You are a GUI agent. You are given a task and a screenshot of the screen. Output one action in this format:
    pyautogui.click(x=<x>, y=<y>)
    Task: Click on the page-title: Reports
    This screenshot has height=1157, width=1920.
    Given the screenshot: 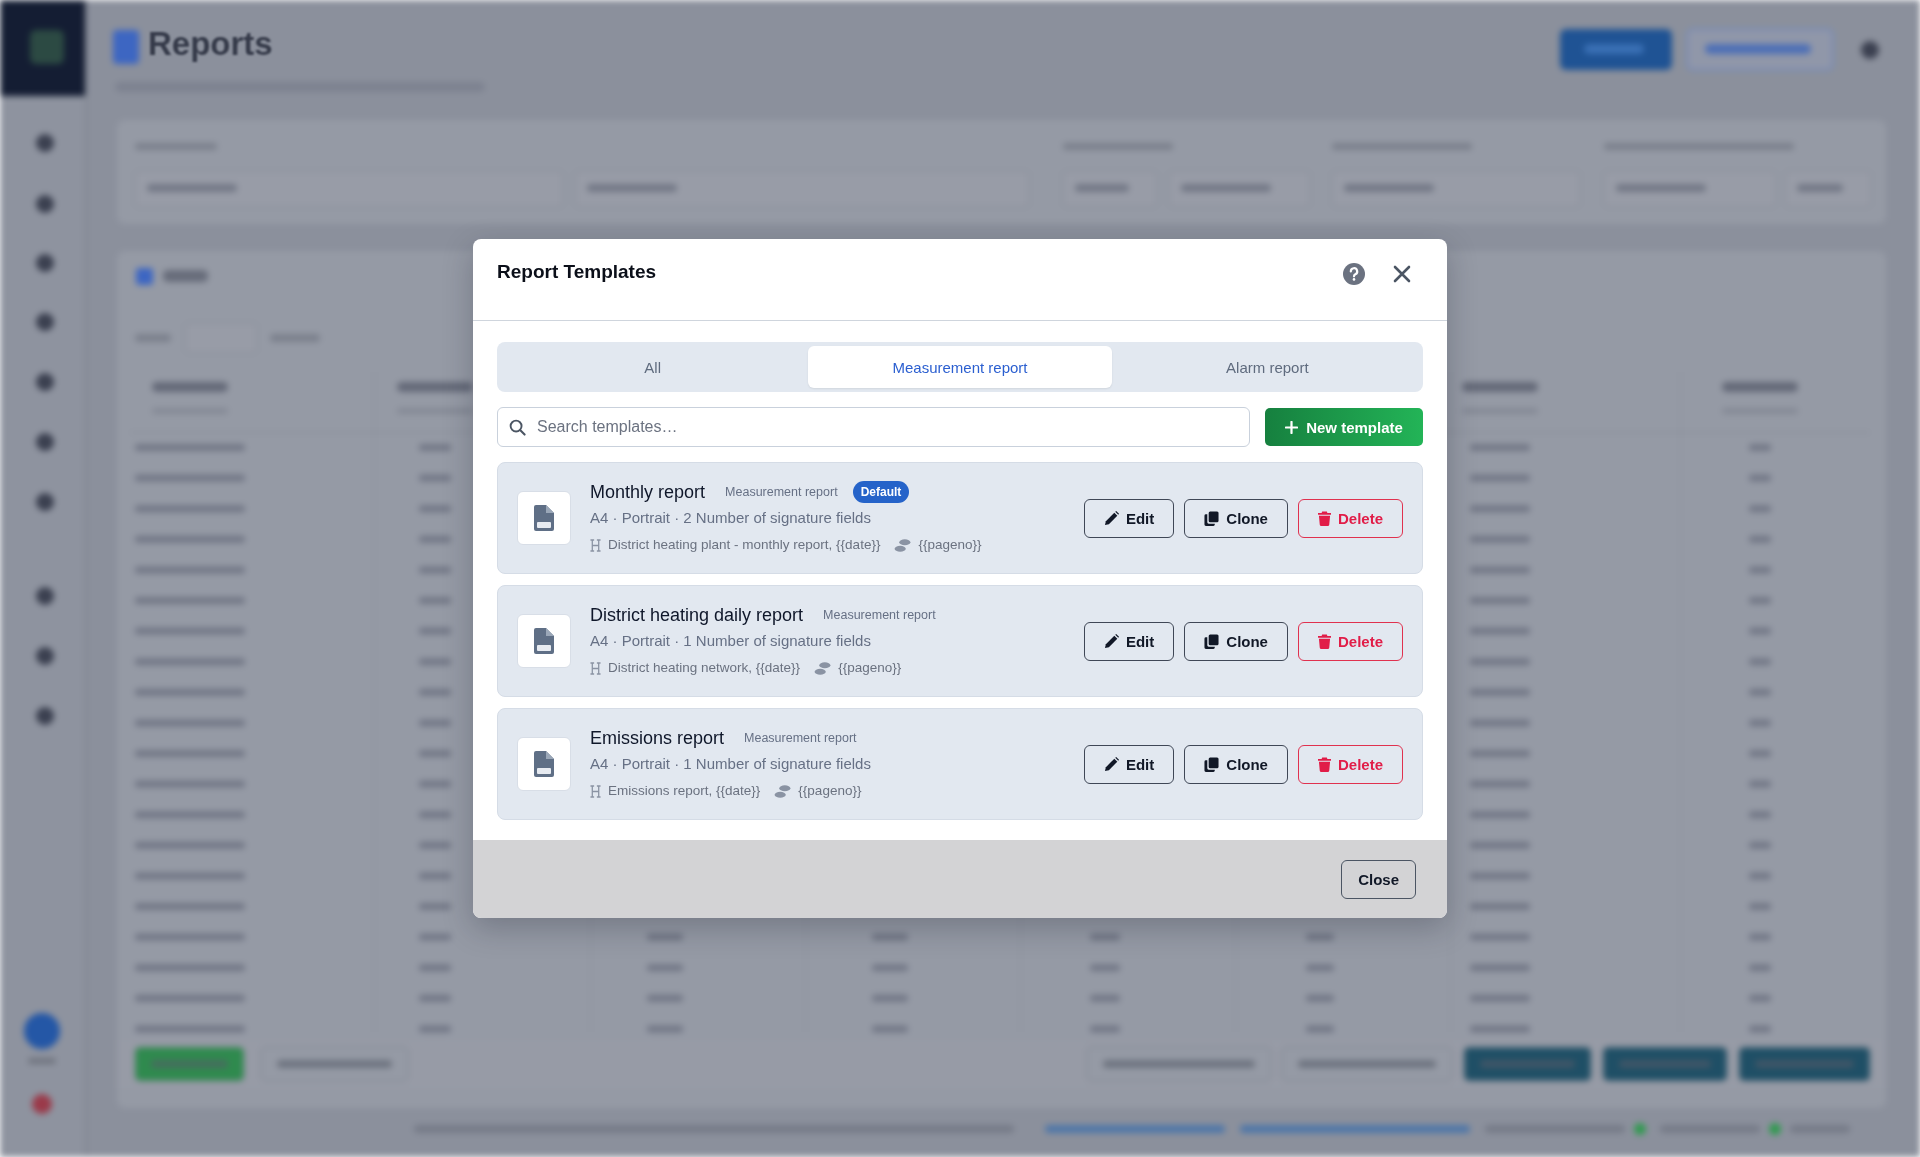 What is the action you would take?
    pyautogui.click(x=210, y=44)
    